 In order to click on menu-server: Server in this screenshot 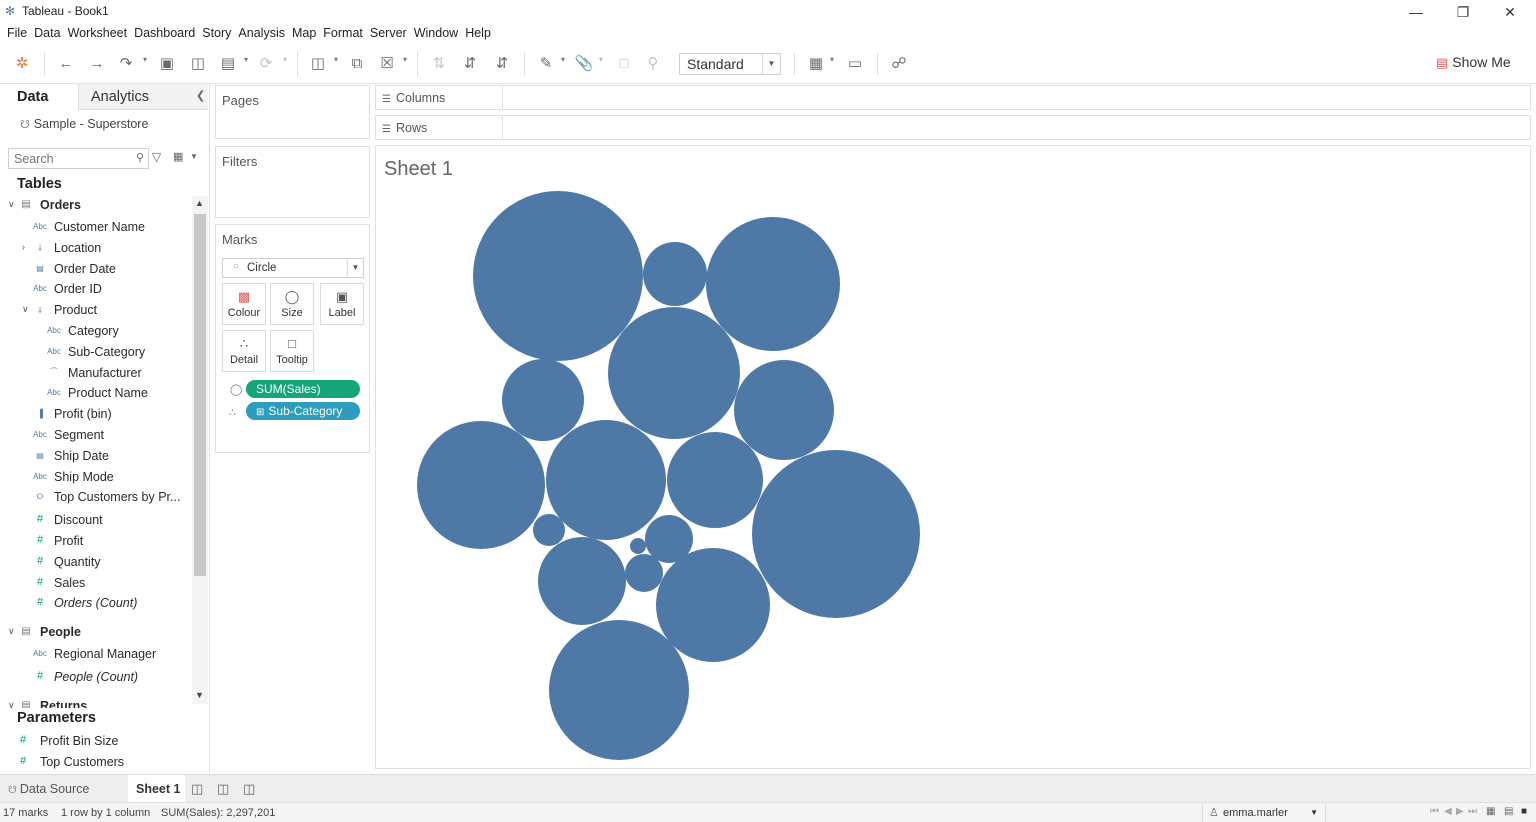, I will do `click(388, 32)`.